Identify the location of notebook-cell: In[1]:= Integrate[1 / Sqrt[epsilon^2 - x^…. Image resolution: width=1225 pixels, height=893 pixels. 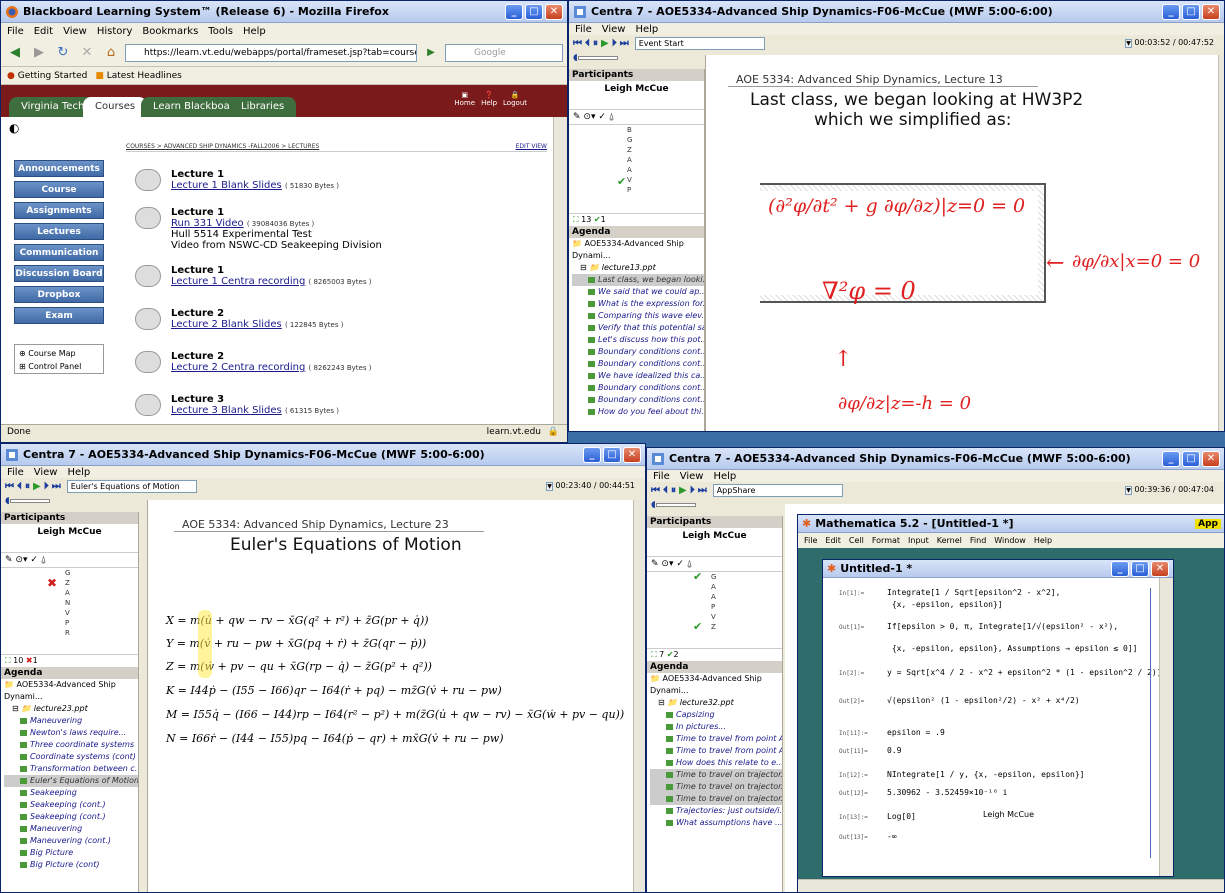
(949, 592).